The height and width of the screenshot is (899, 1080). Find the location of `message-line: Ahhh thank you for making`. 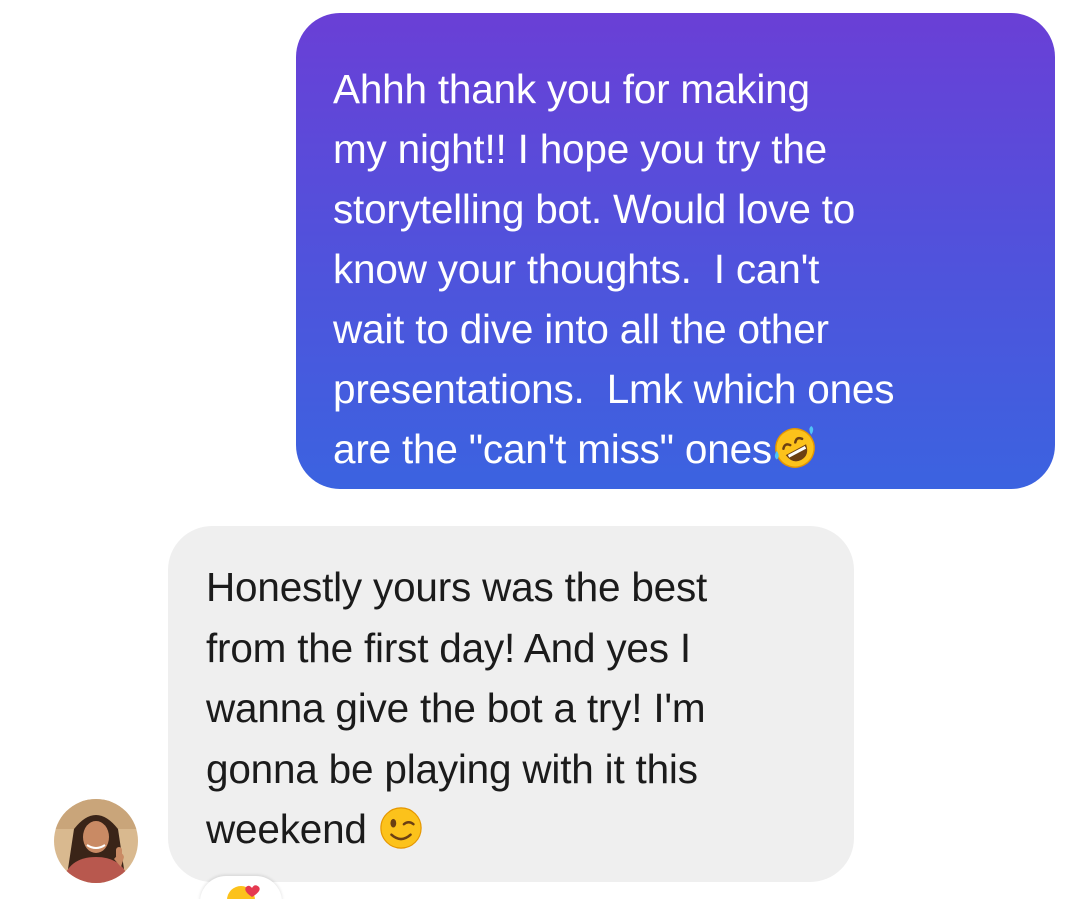

message-line: Ahhh thank you for making is located at coordinates (571, 89).